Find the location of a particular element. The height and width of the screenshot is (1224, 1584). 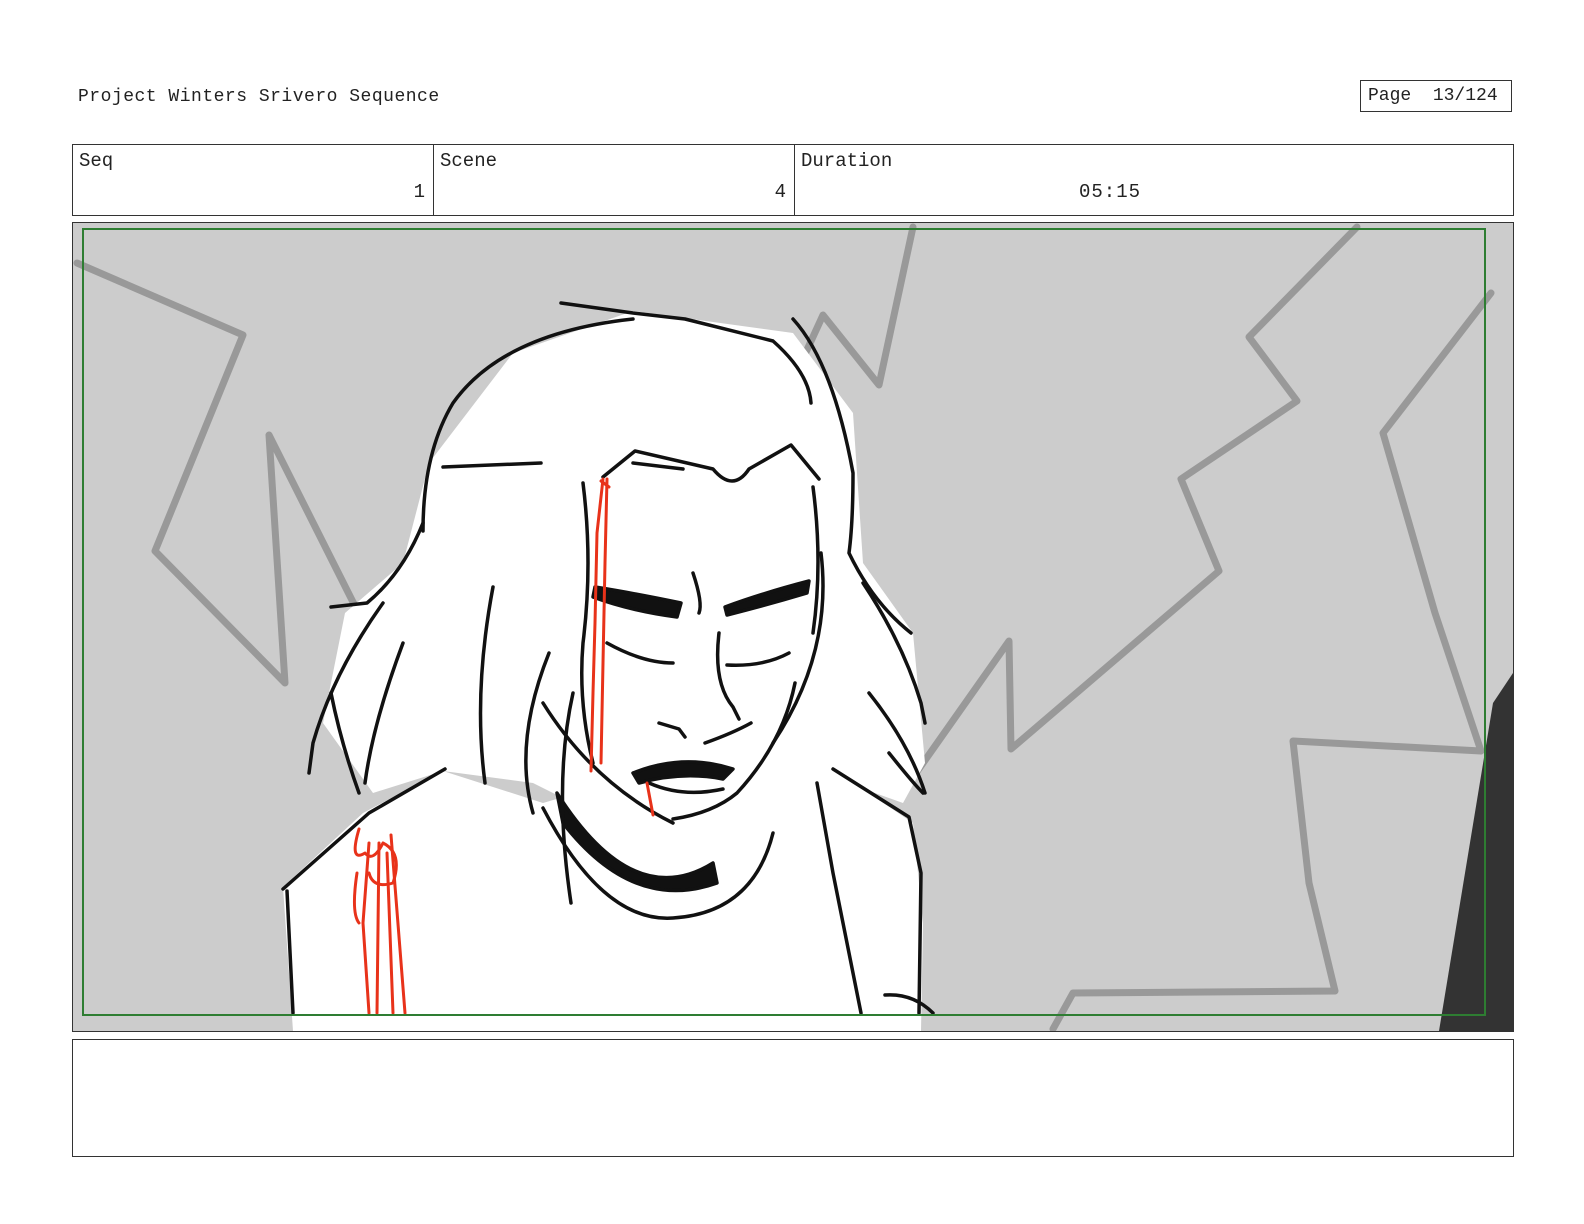

project-title: Project Winters Srivero Sequence is located at coordinates (259, 97).